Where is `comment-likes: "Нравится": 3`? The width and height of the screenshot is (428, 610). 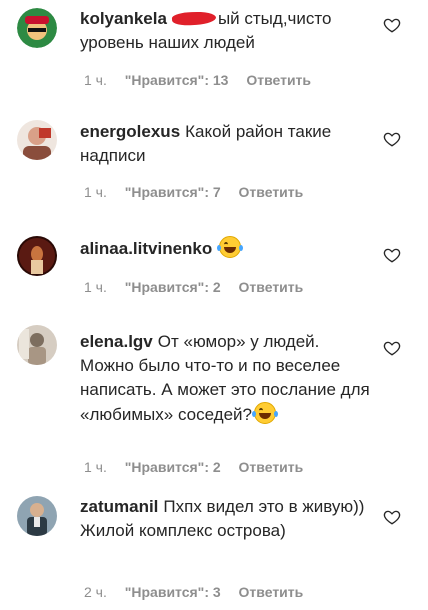
comment-likes: "Нравится": 3 is located at coordinates (173, 592).